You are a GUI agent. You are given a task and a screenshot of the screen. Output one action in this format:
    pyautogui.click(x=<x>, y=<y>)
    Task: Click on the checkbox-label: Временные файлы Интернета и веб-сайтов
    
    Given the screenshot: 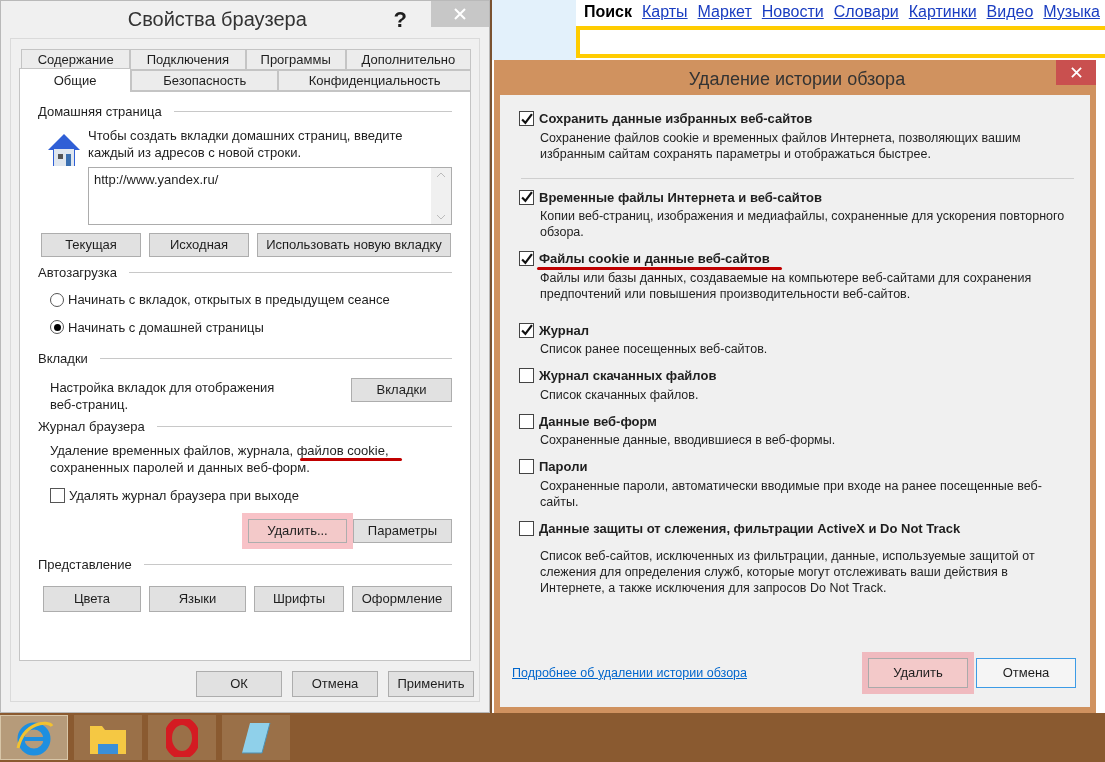 What is the action you would take?
    pyautogui.click(x=680, y=197)
    